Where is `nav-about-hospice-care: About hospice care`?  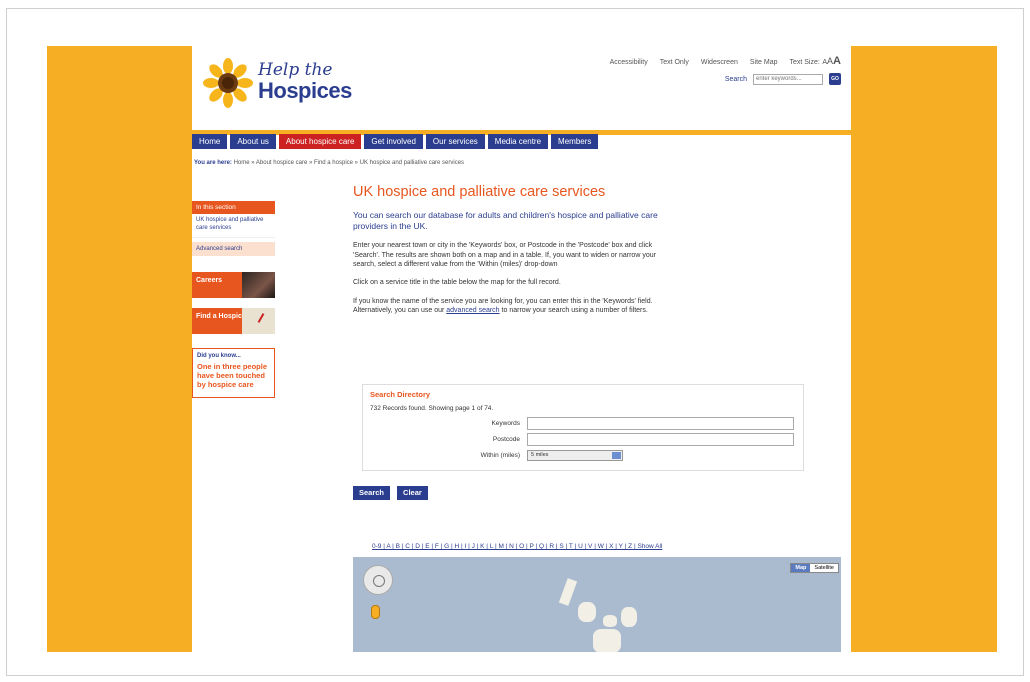
nav-about-hospice-care: About hospice care is located at coordinates (320, 141).